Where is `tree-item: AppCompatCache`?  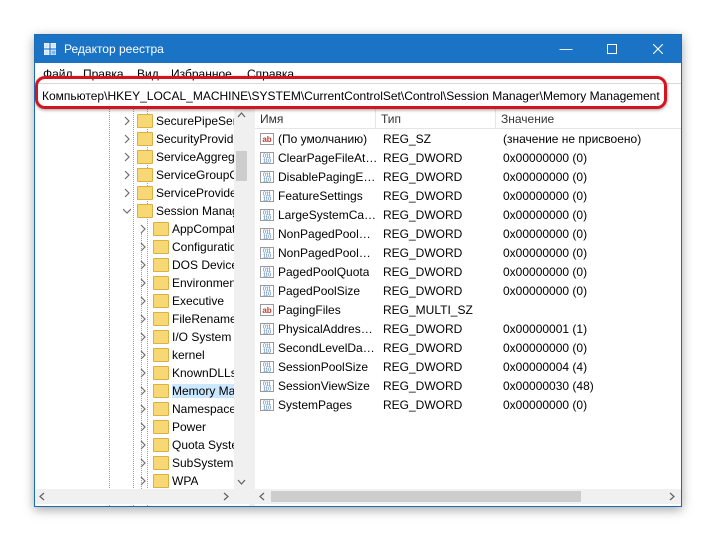
tree-item: AppCompatCache is located at coordinates (135, 229).